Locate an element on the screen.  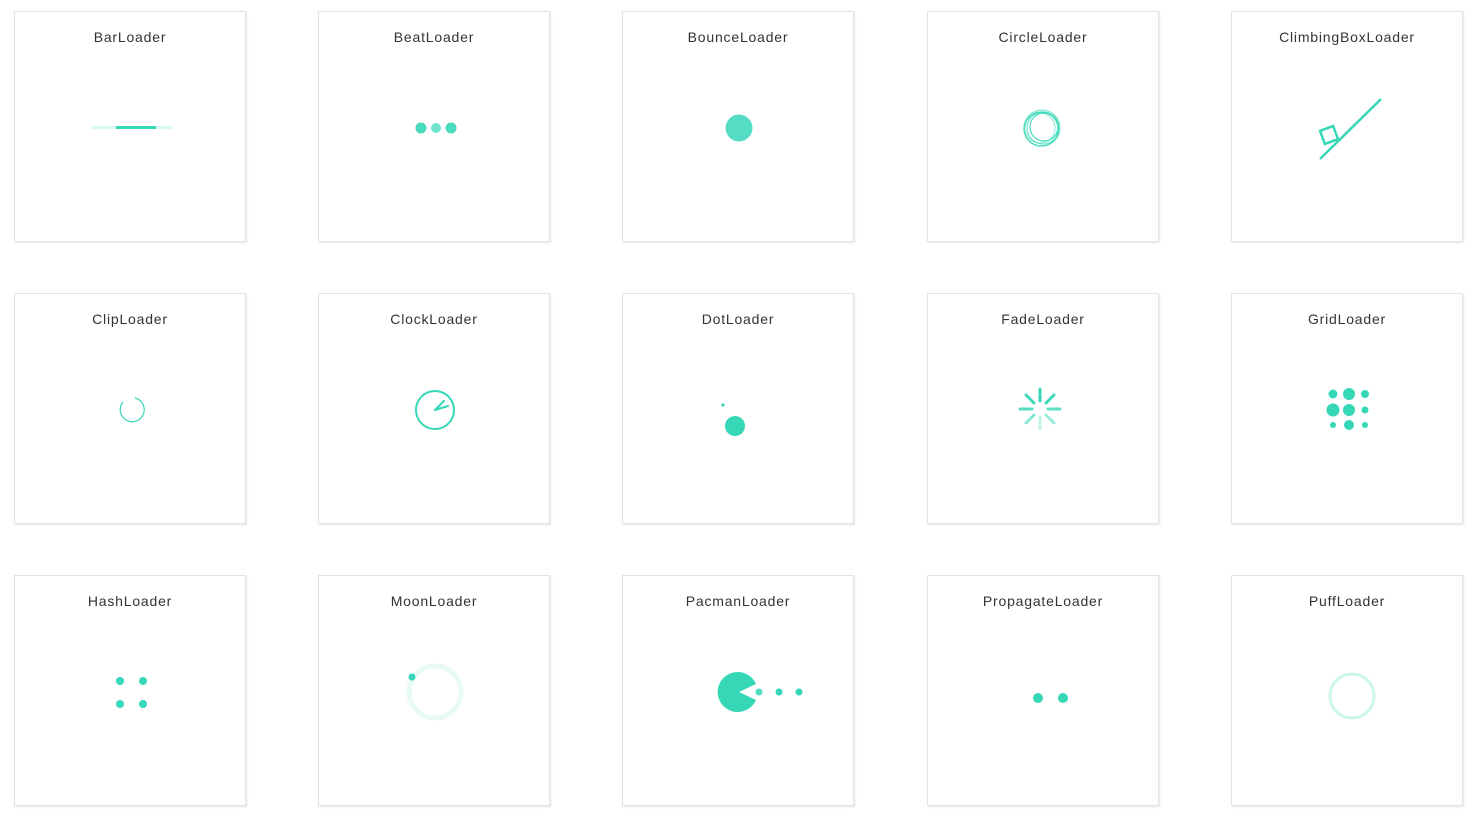
card-climbing-box-loader: ClimbingBoxLoader is located at coordinates (1347, 126).